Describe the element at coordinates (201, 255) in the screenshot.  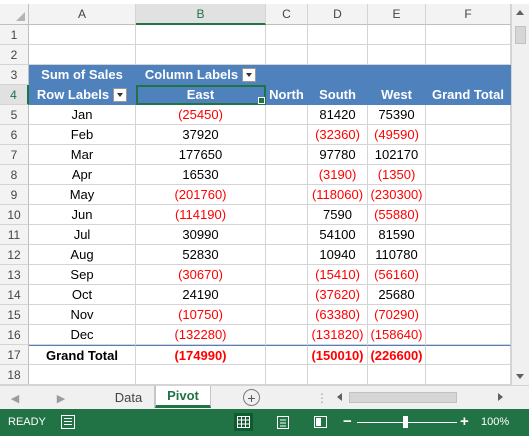
I see `pivot-value-cell: 52830` at that location.